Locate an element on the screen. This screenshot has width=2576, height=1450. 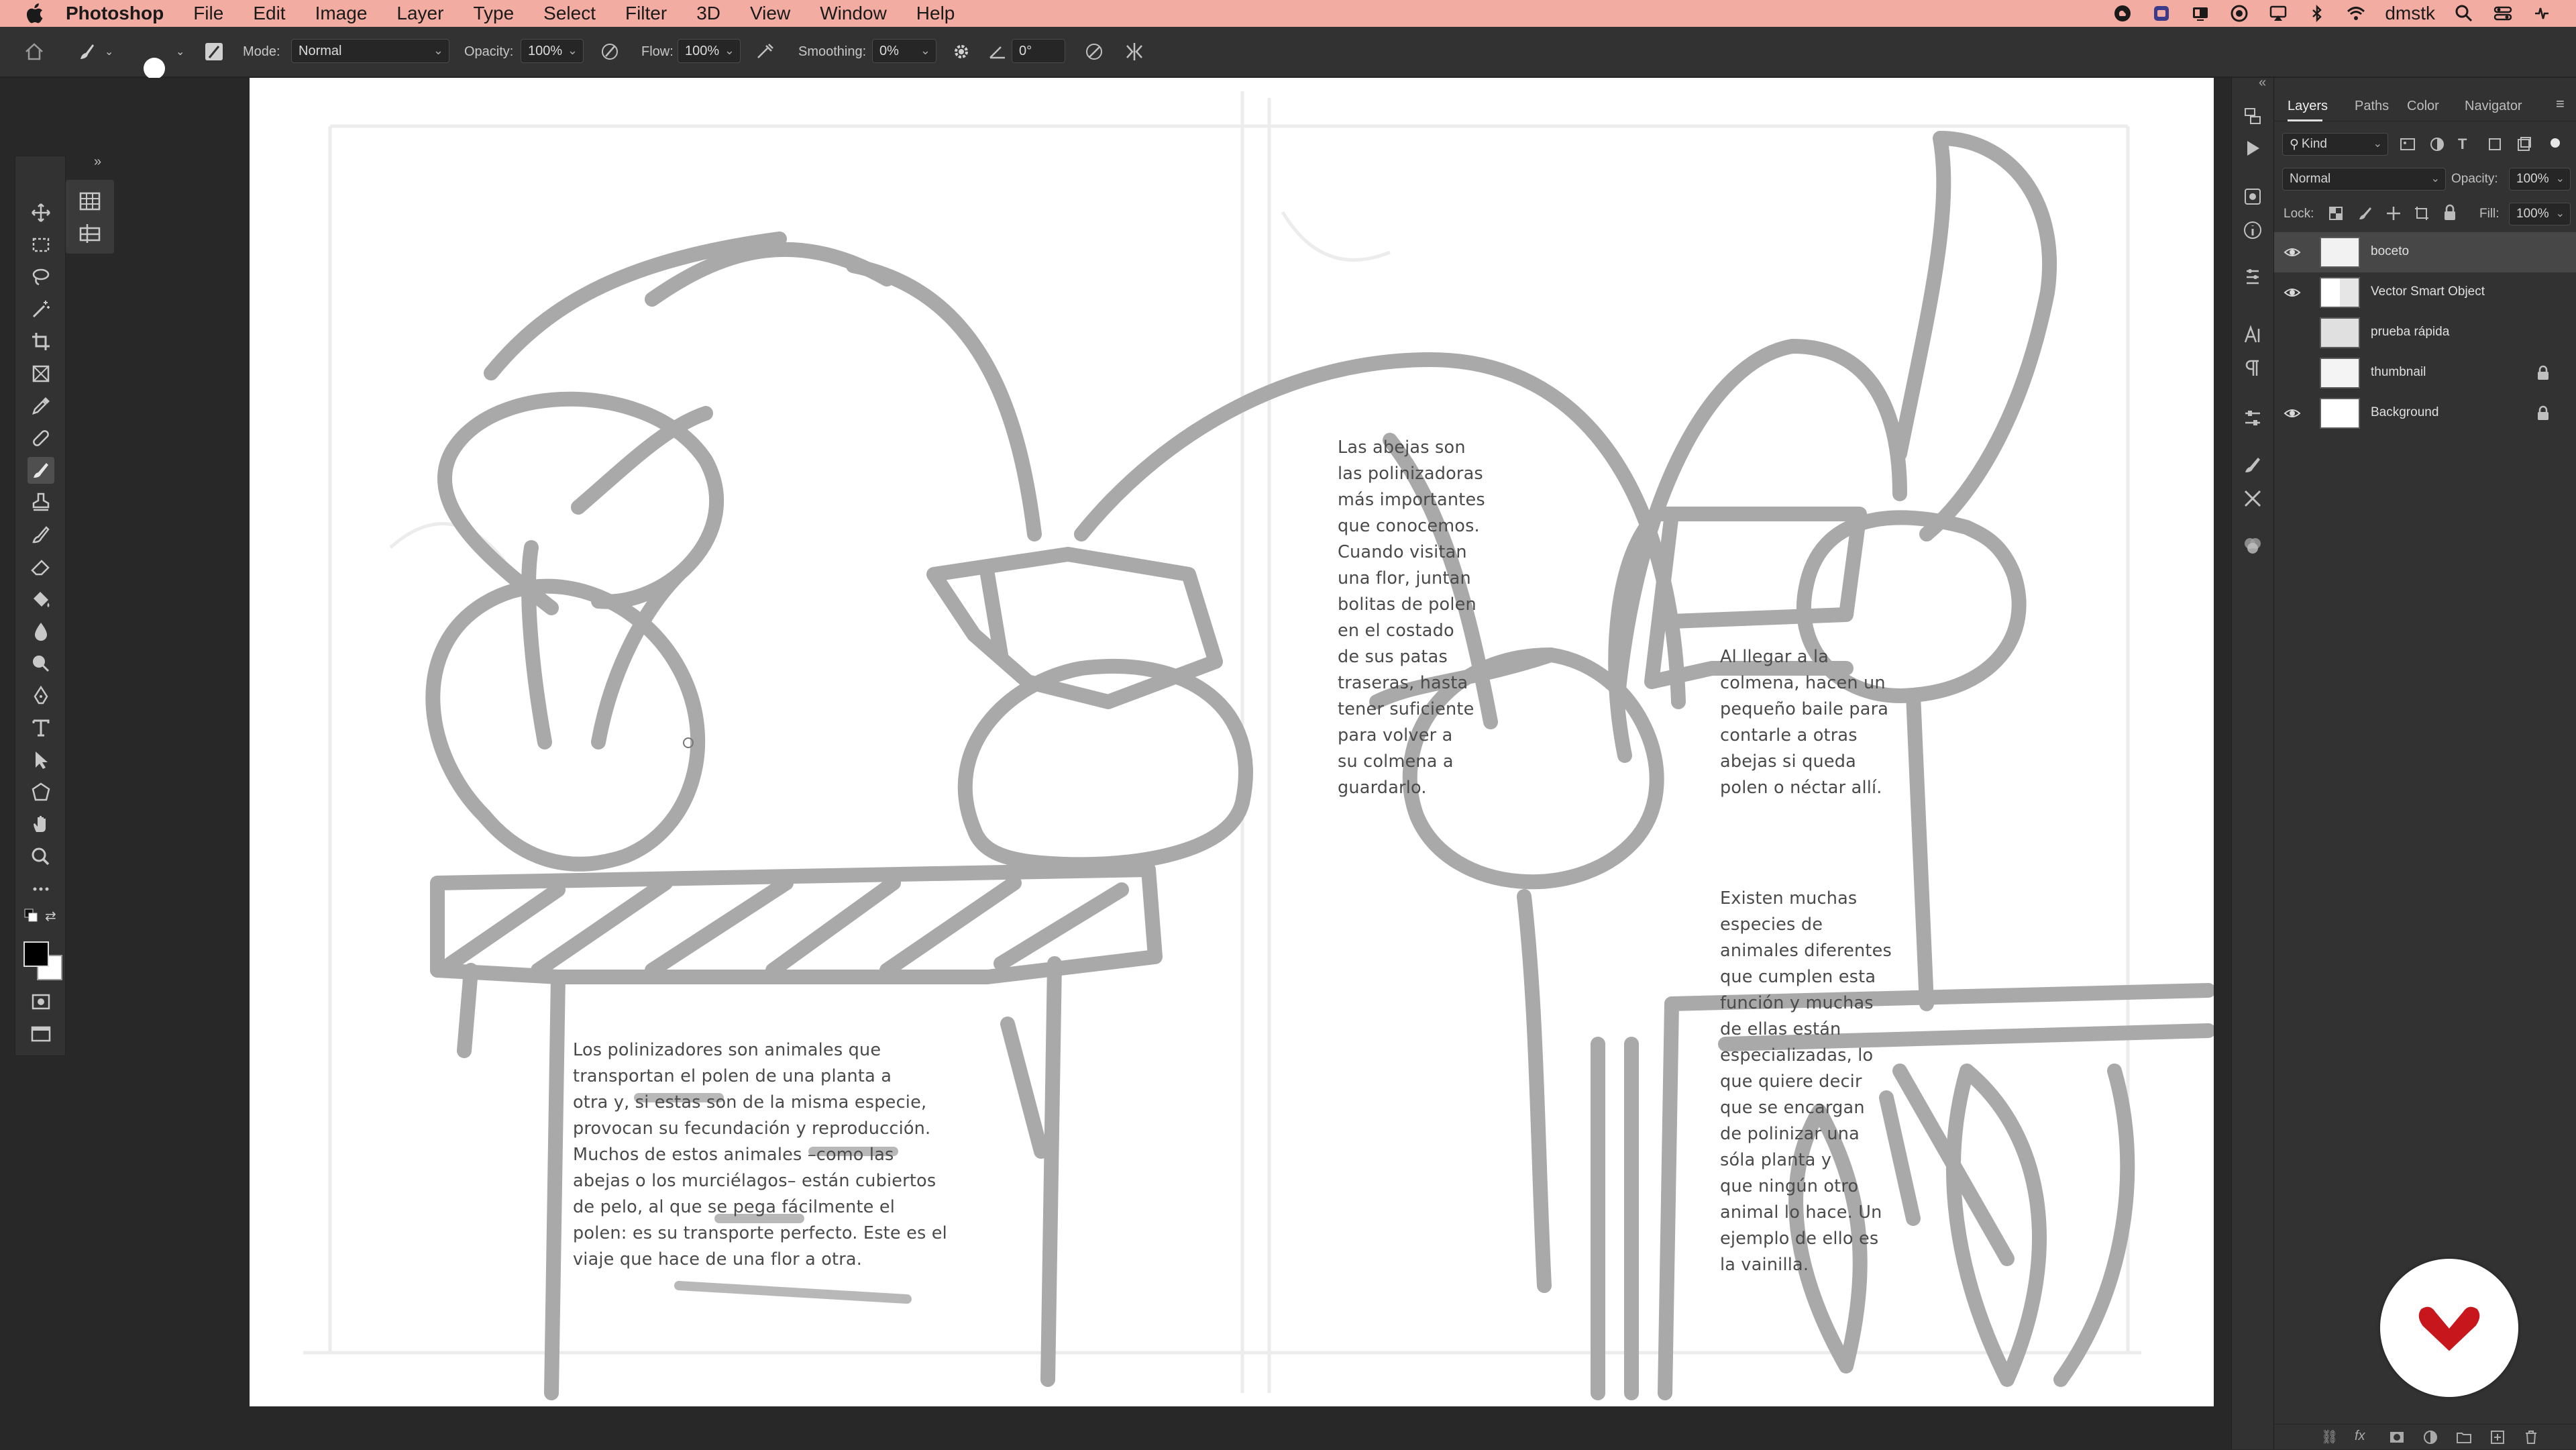
menu-file: File is located at coordinates (208, 14).